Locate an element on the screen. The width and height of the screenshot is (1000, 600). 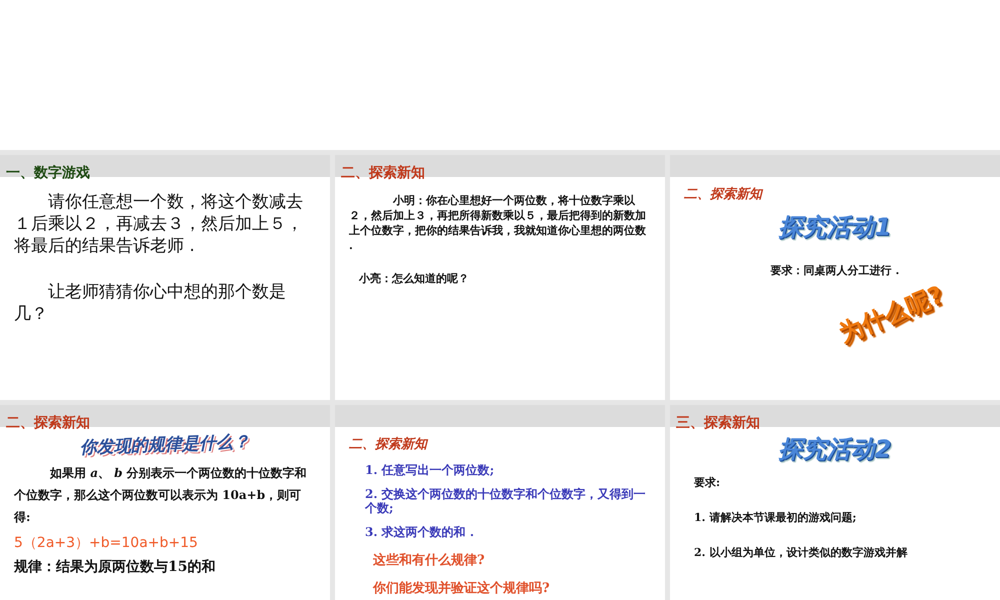
formula-text: 5（2a+3）+b=10a+b+15 is located at coordinates (106, 543).